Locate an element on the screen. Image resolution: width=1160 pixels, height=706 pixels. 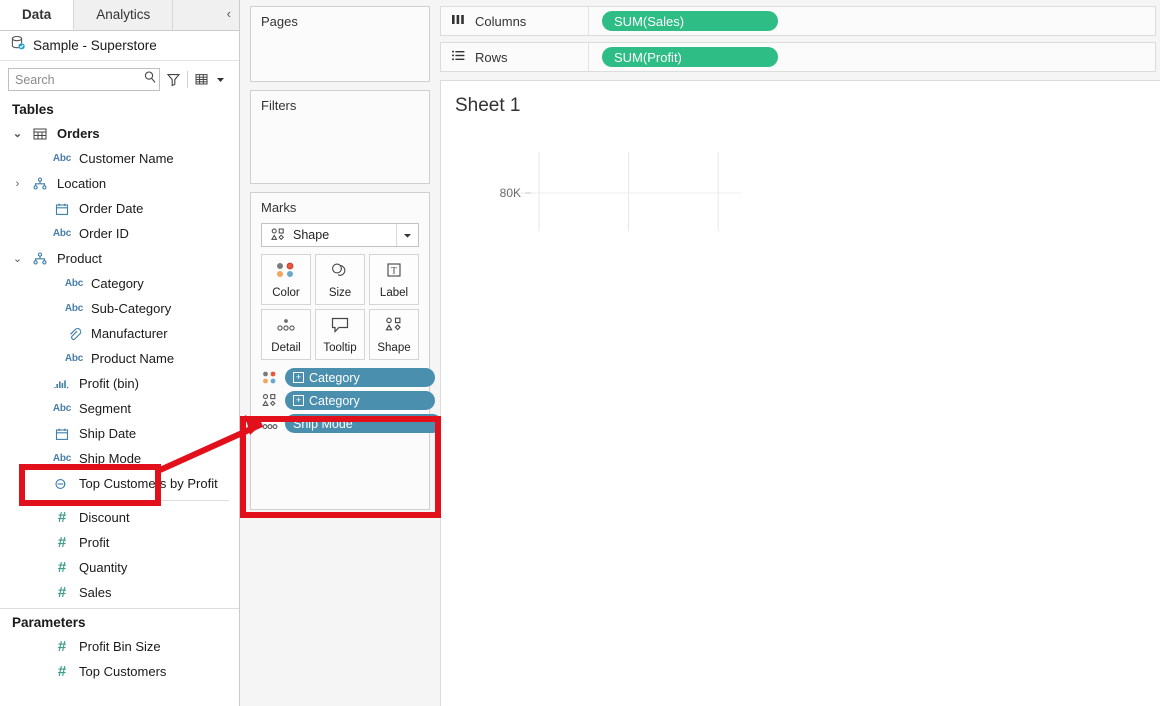
field-customer-name: Abc Customer Name is located at coordinates (119, 158).